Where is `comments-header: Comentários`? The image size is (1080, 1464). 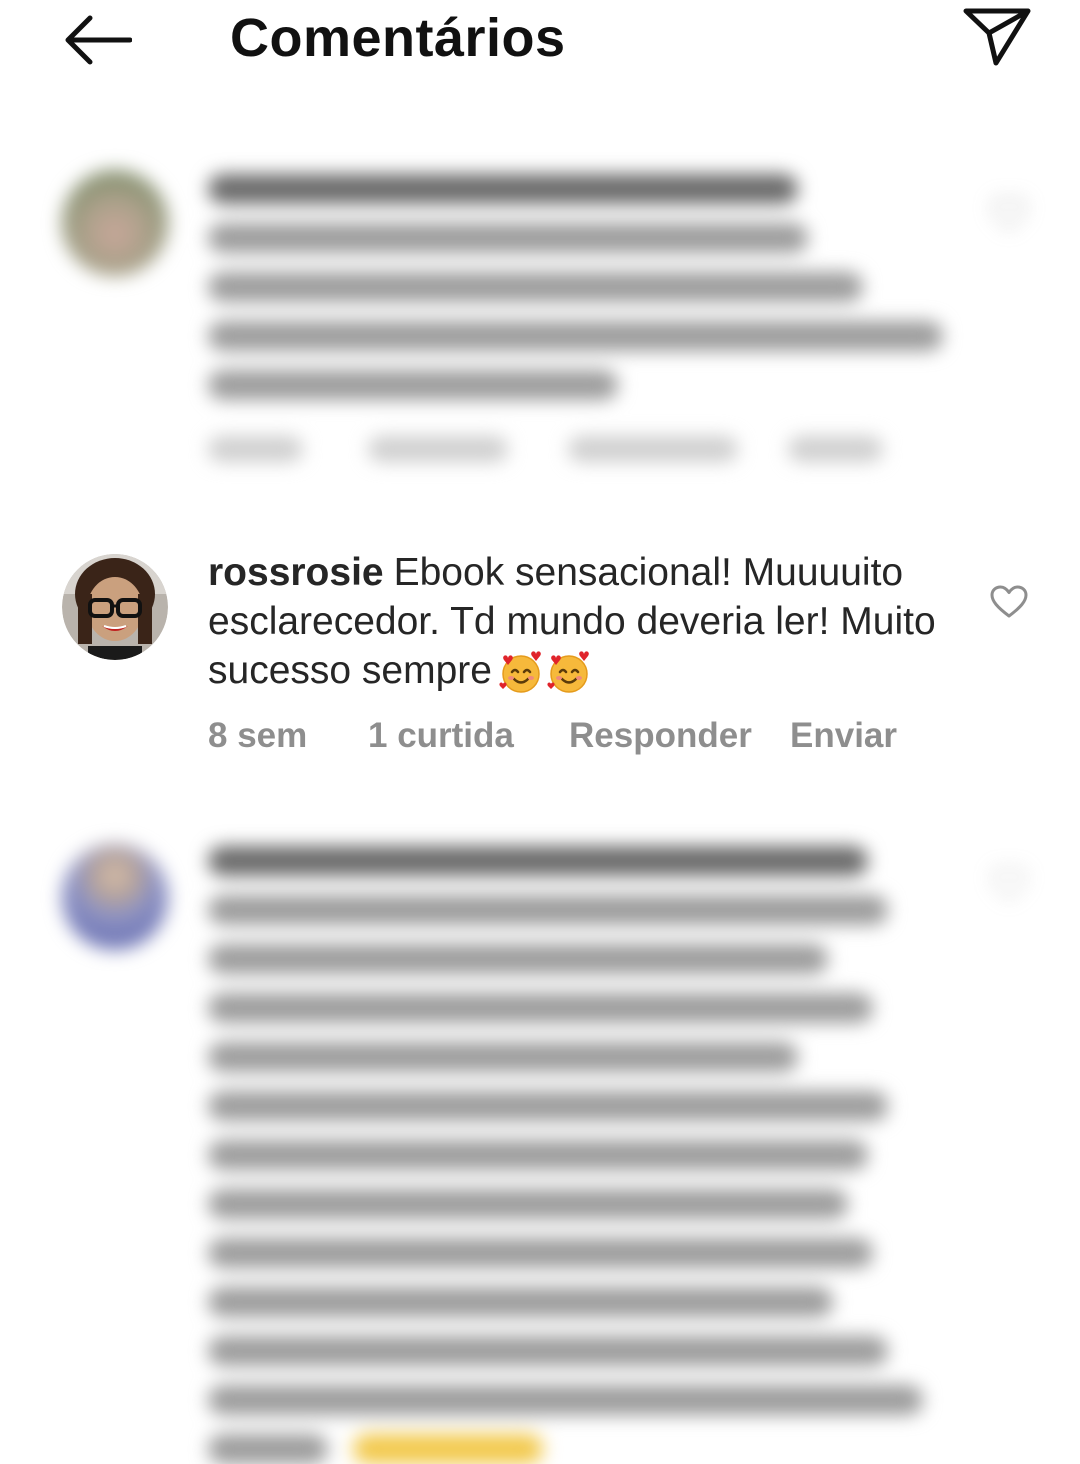
comments-header: Comentários is located at coordinates (540, 40).